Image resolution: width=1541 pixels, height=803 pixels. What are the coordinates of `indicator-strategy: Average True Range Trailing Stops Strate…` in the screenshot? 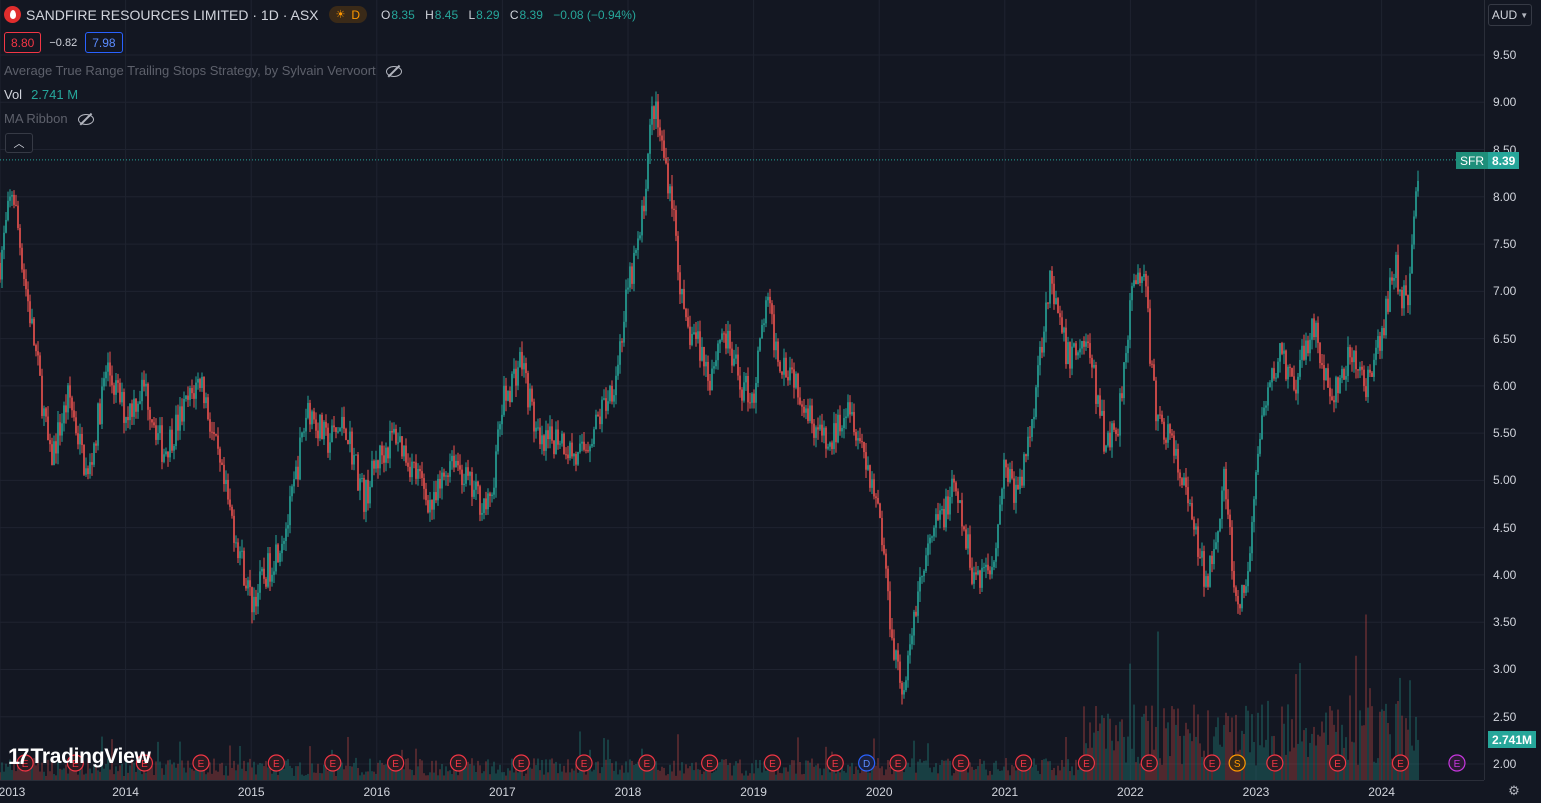 It's located at (203, 70).